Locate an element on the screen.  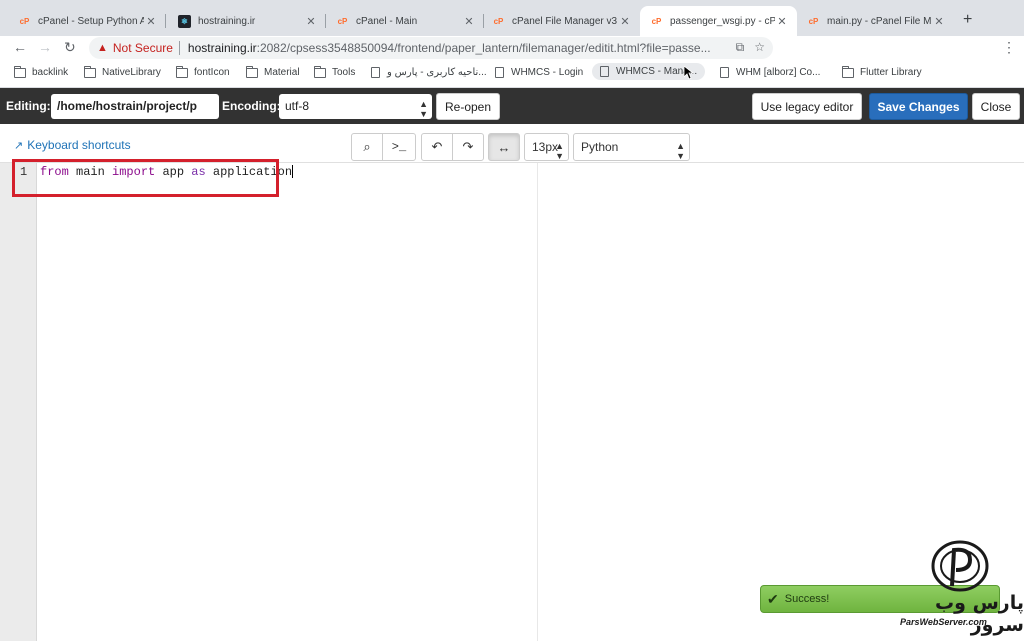
search-button: ⌕ is located at coordinates (367, 147).